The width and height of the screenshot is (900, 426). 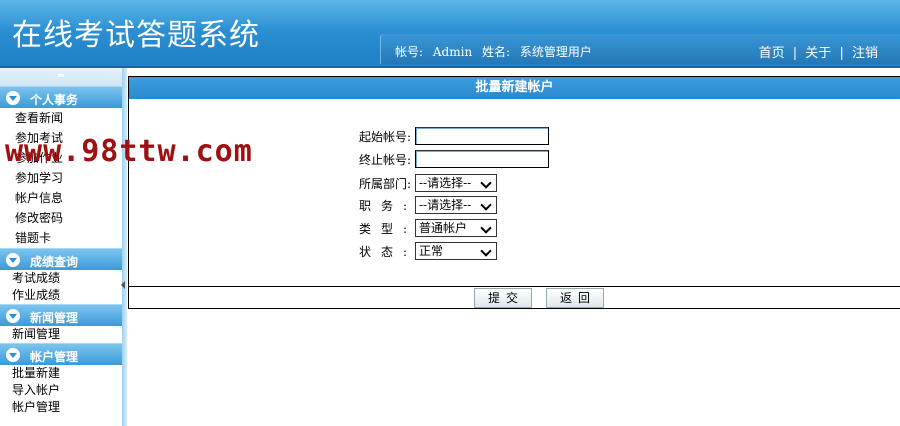 What do you see at coordinates (575, 298) in the screenshot?
I see `back-button: 返回` at bounding box center [575, 298].